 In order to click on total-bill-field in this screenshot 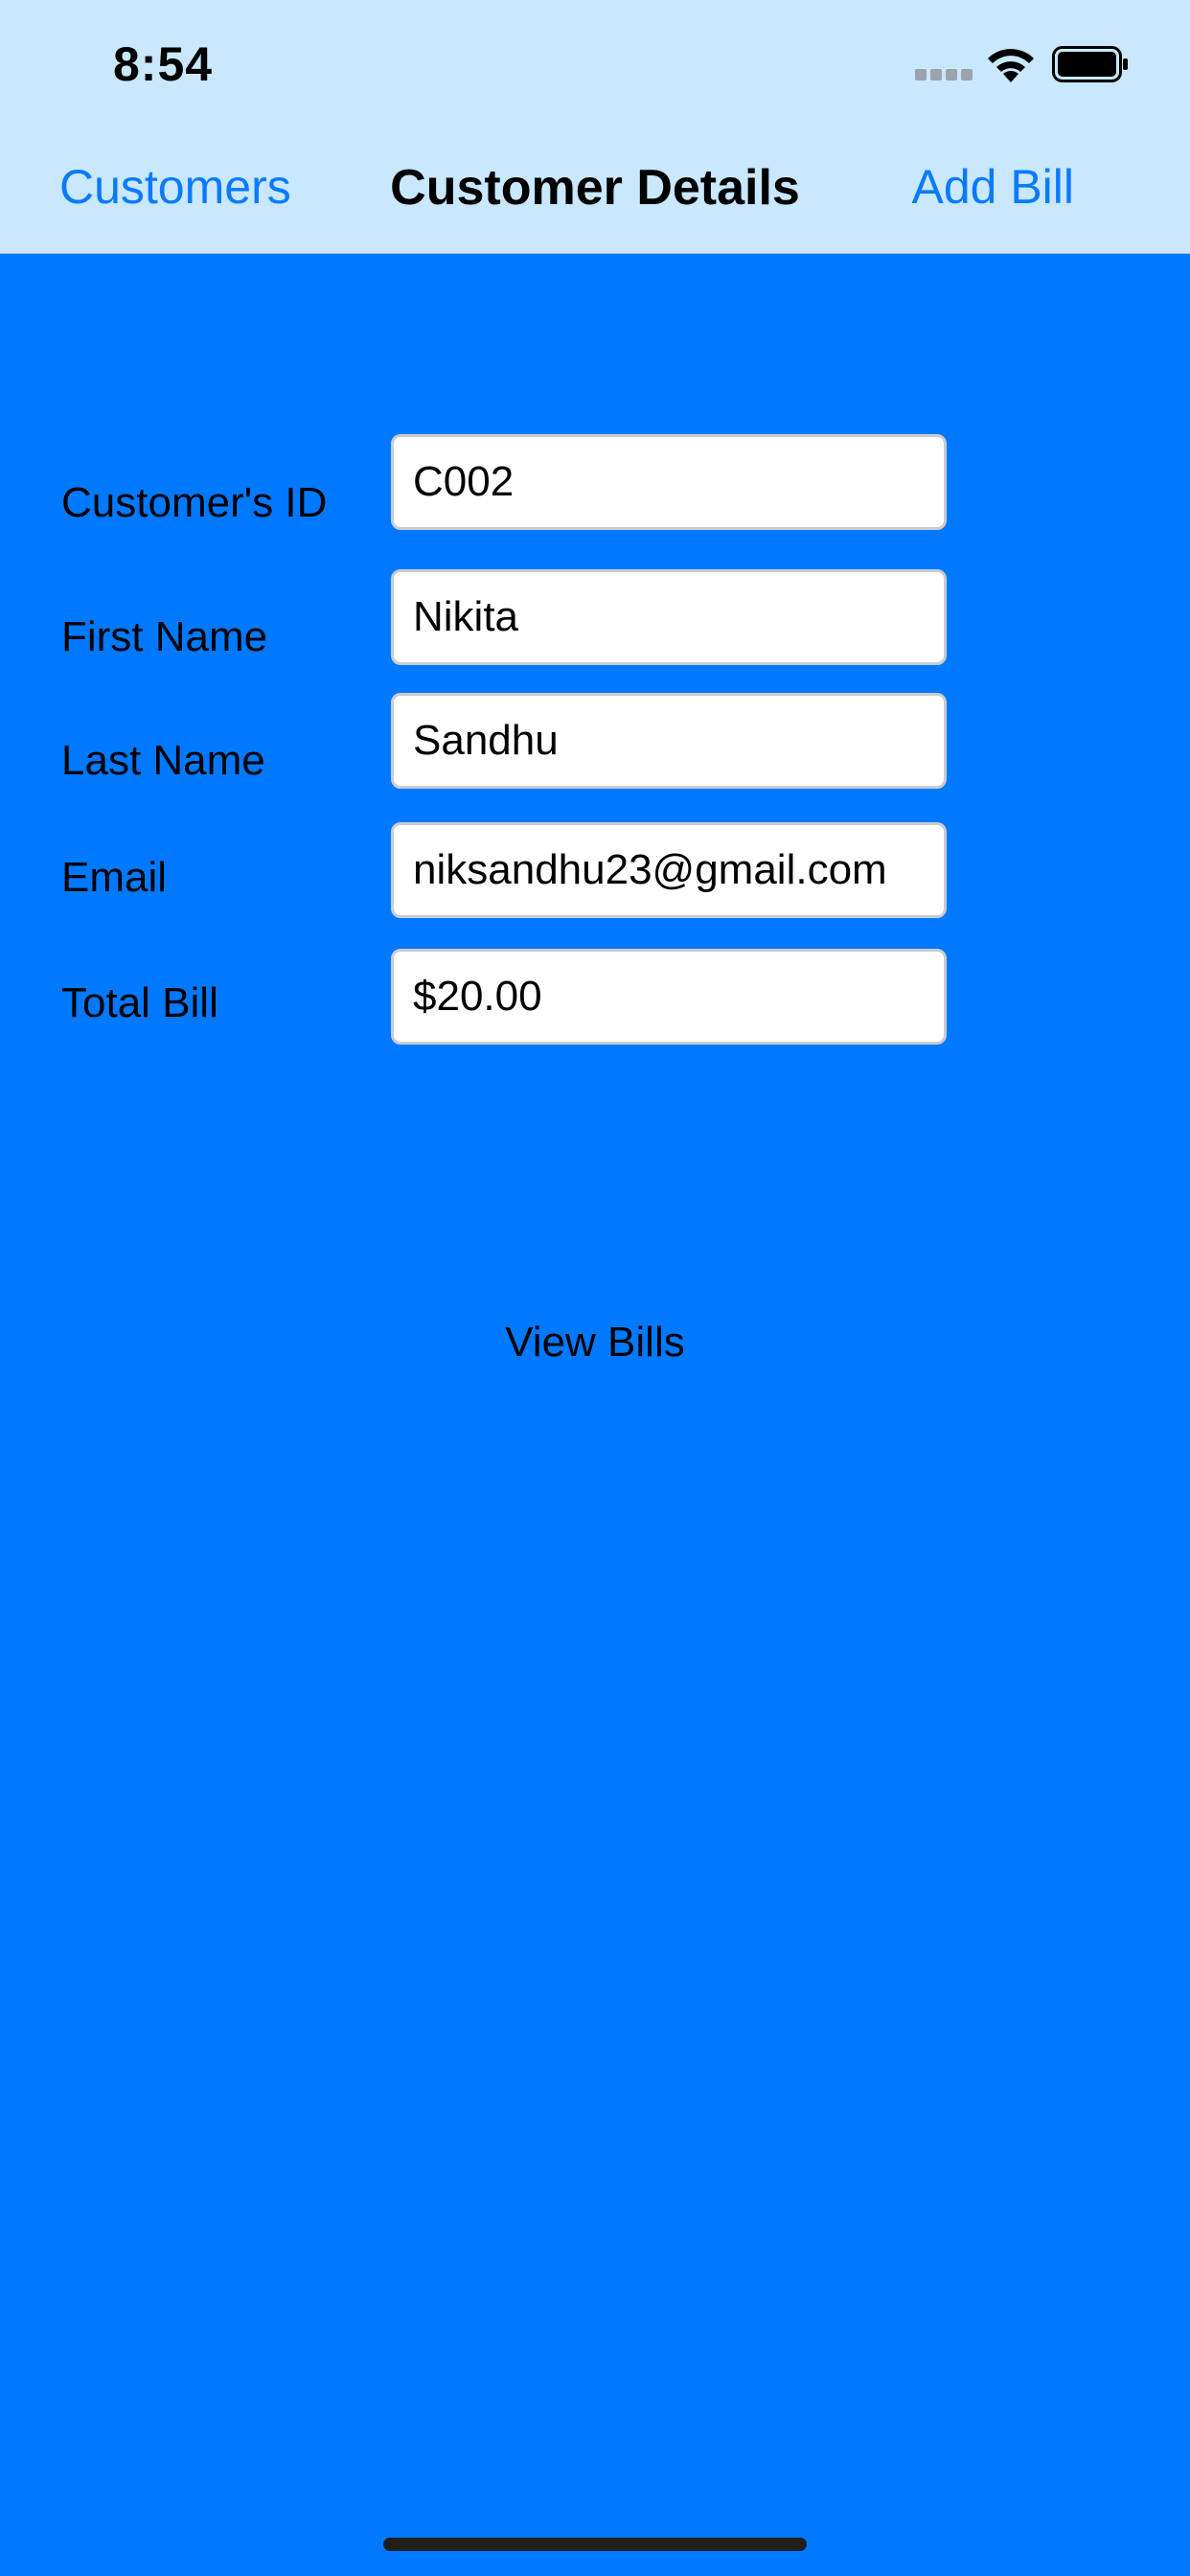, I will do `click(669, 997)`.